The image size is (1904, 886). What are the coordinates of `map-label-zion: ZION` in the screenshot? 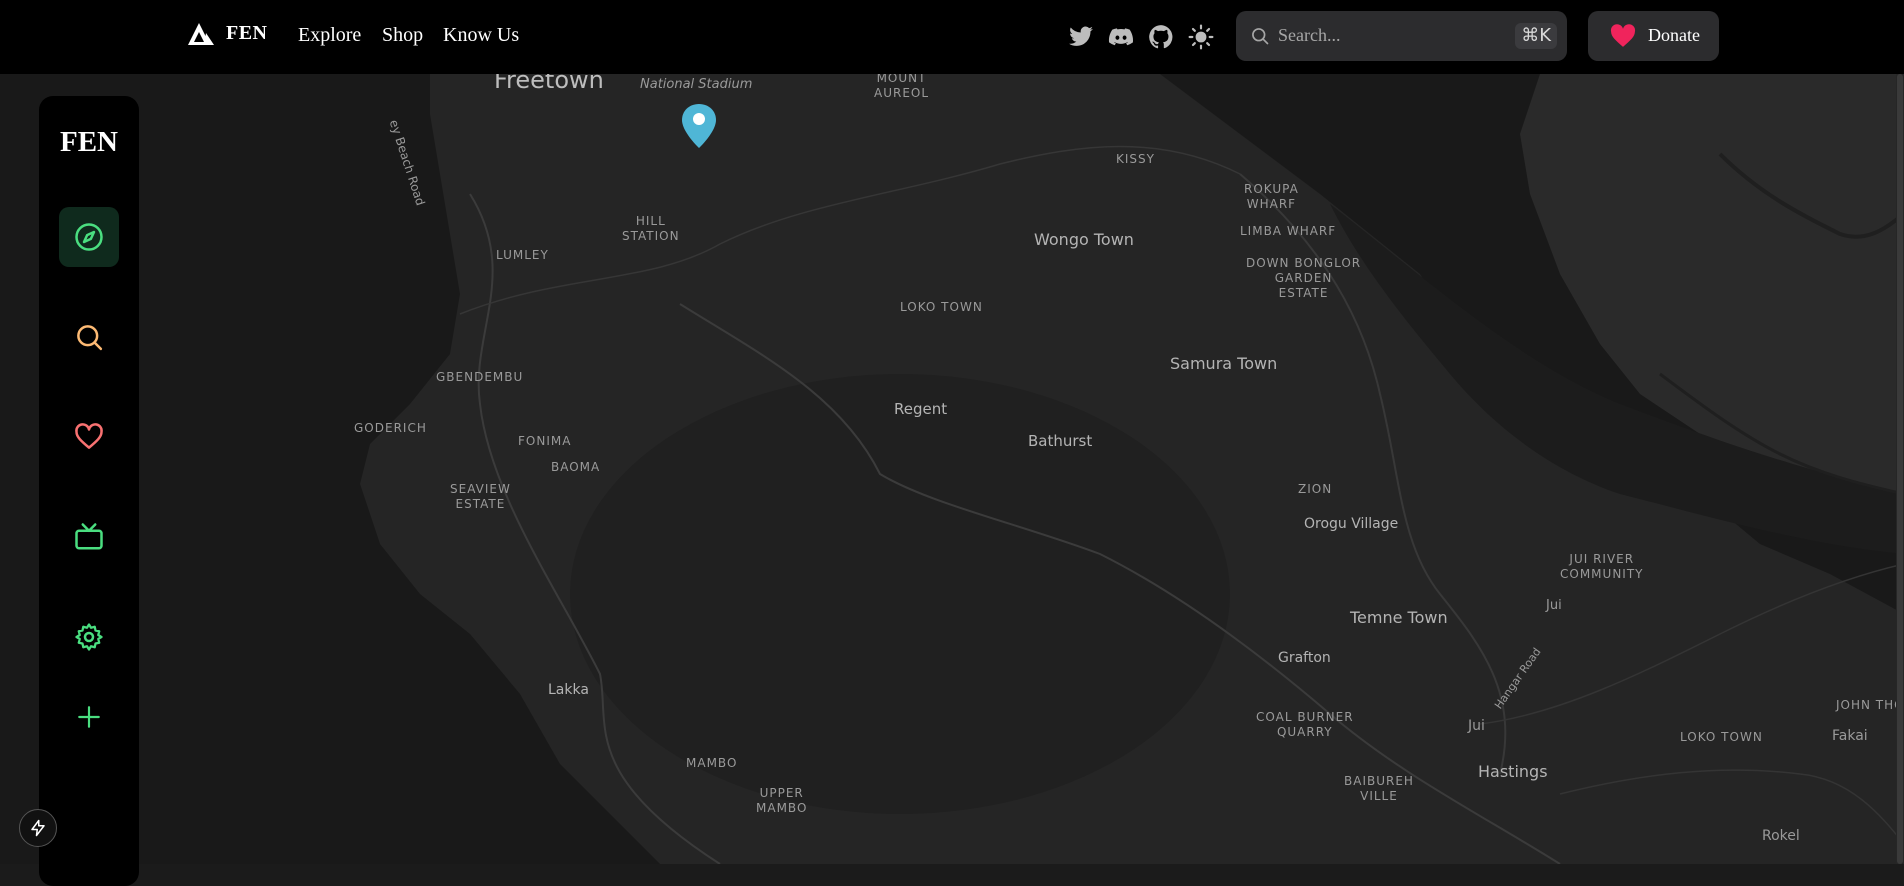 It's located at (1315, 489).